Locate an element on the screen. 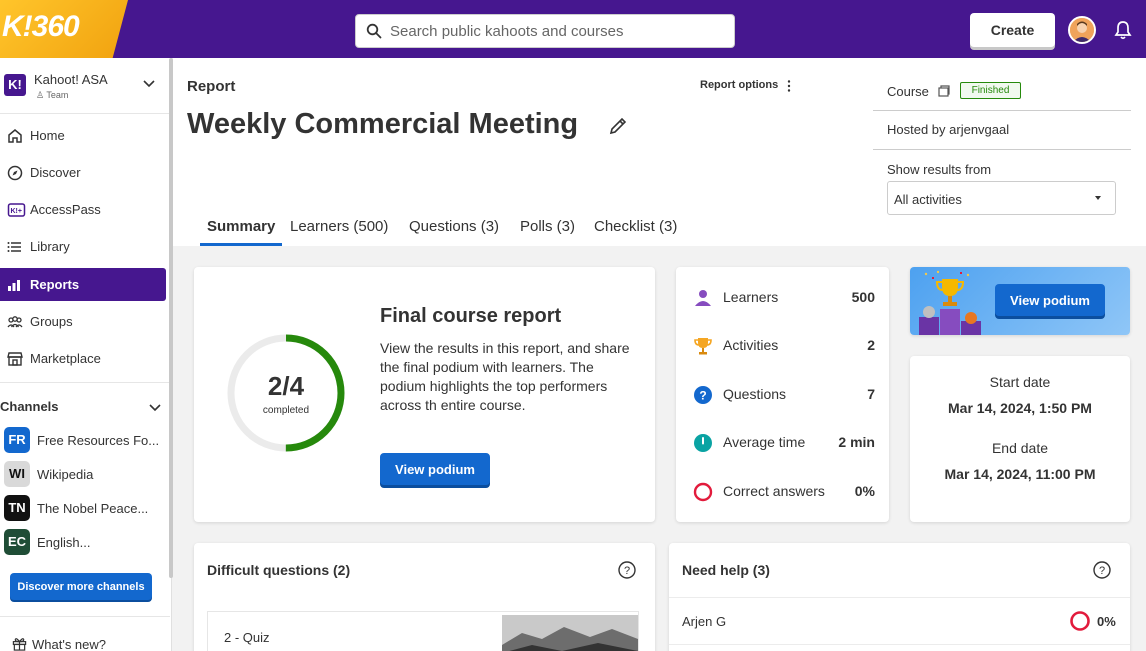  sidebar-item-label: Home is located at coordinates (47, 135).